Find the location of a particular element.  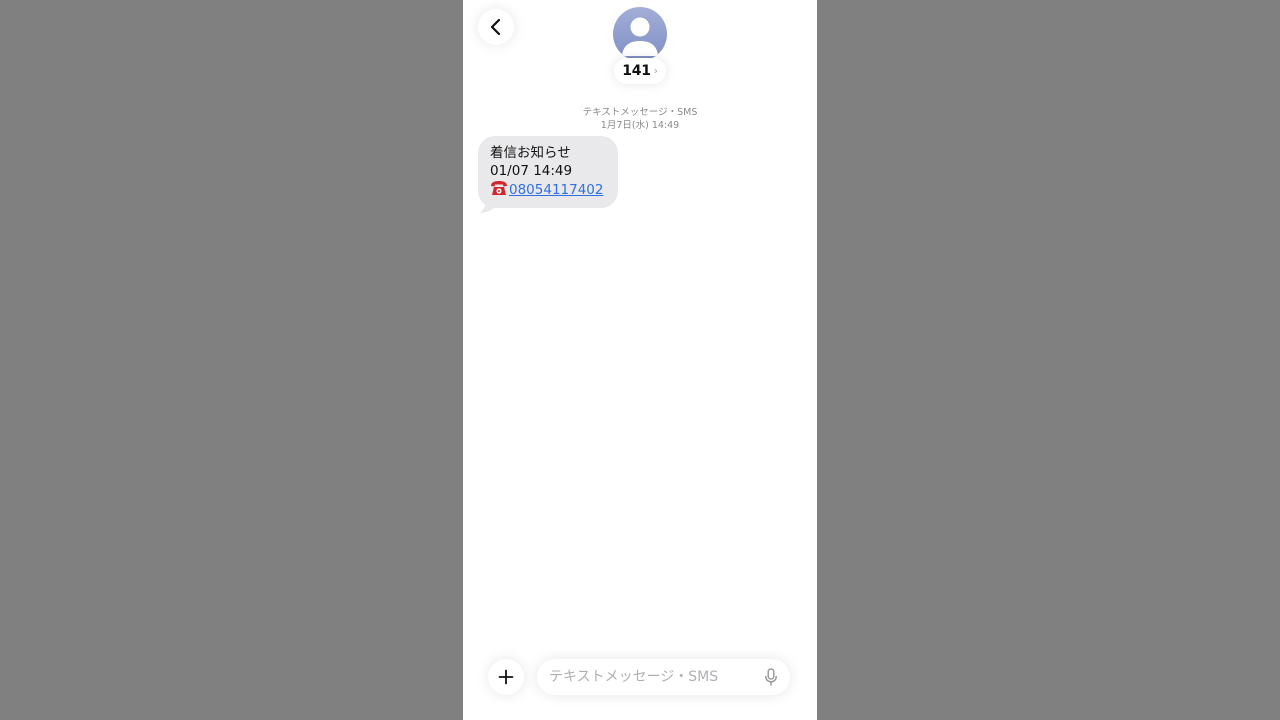

phone-number-link: 08054117402 is located at coordinates (556, 190).